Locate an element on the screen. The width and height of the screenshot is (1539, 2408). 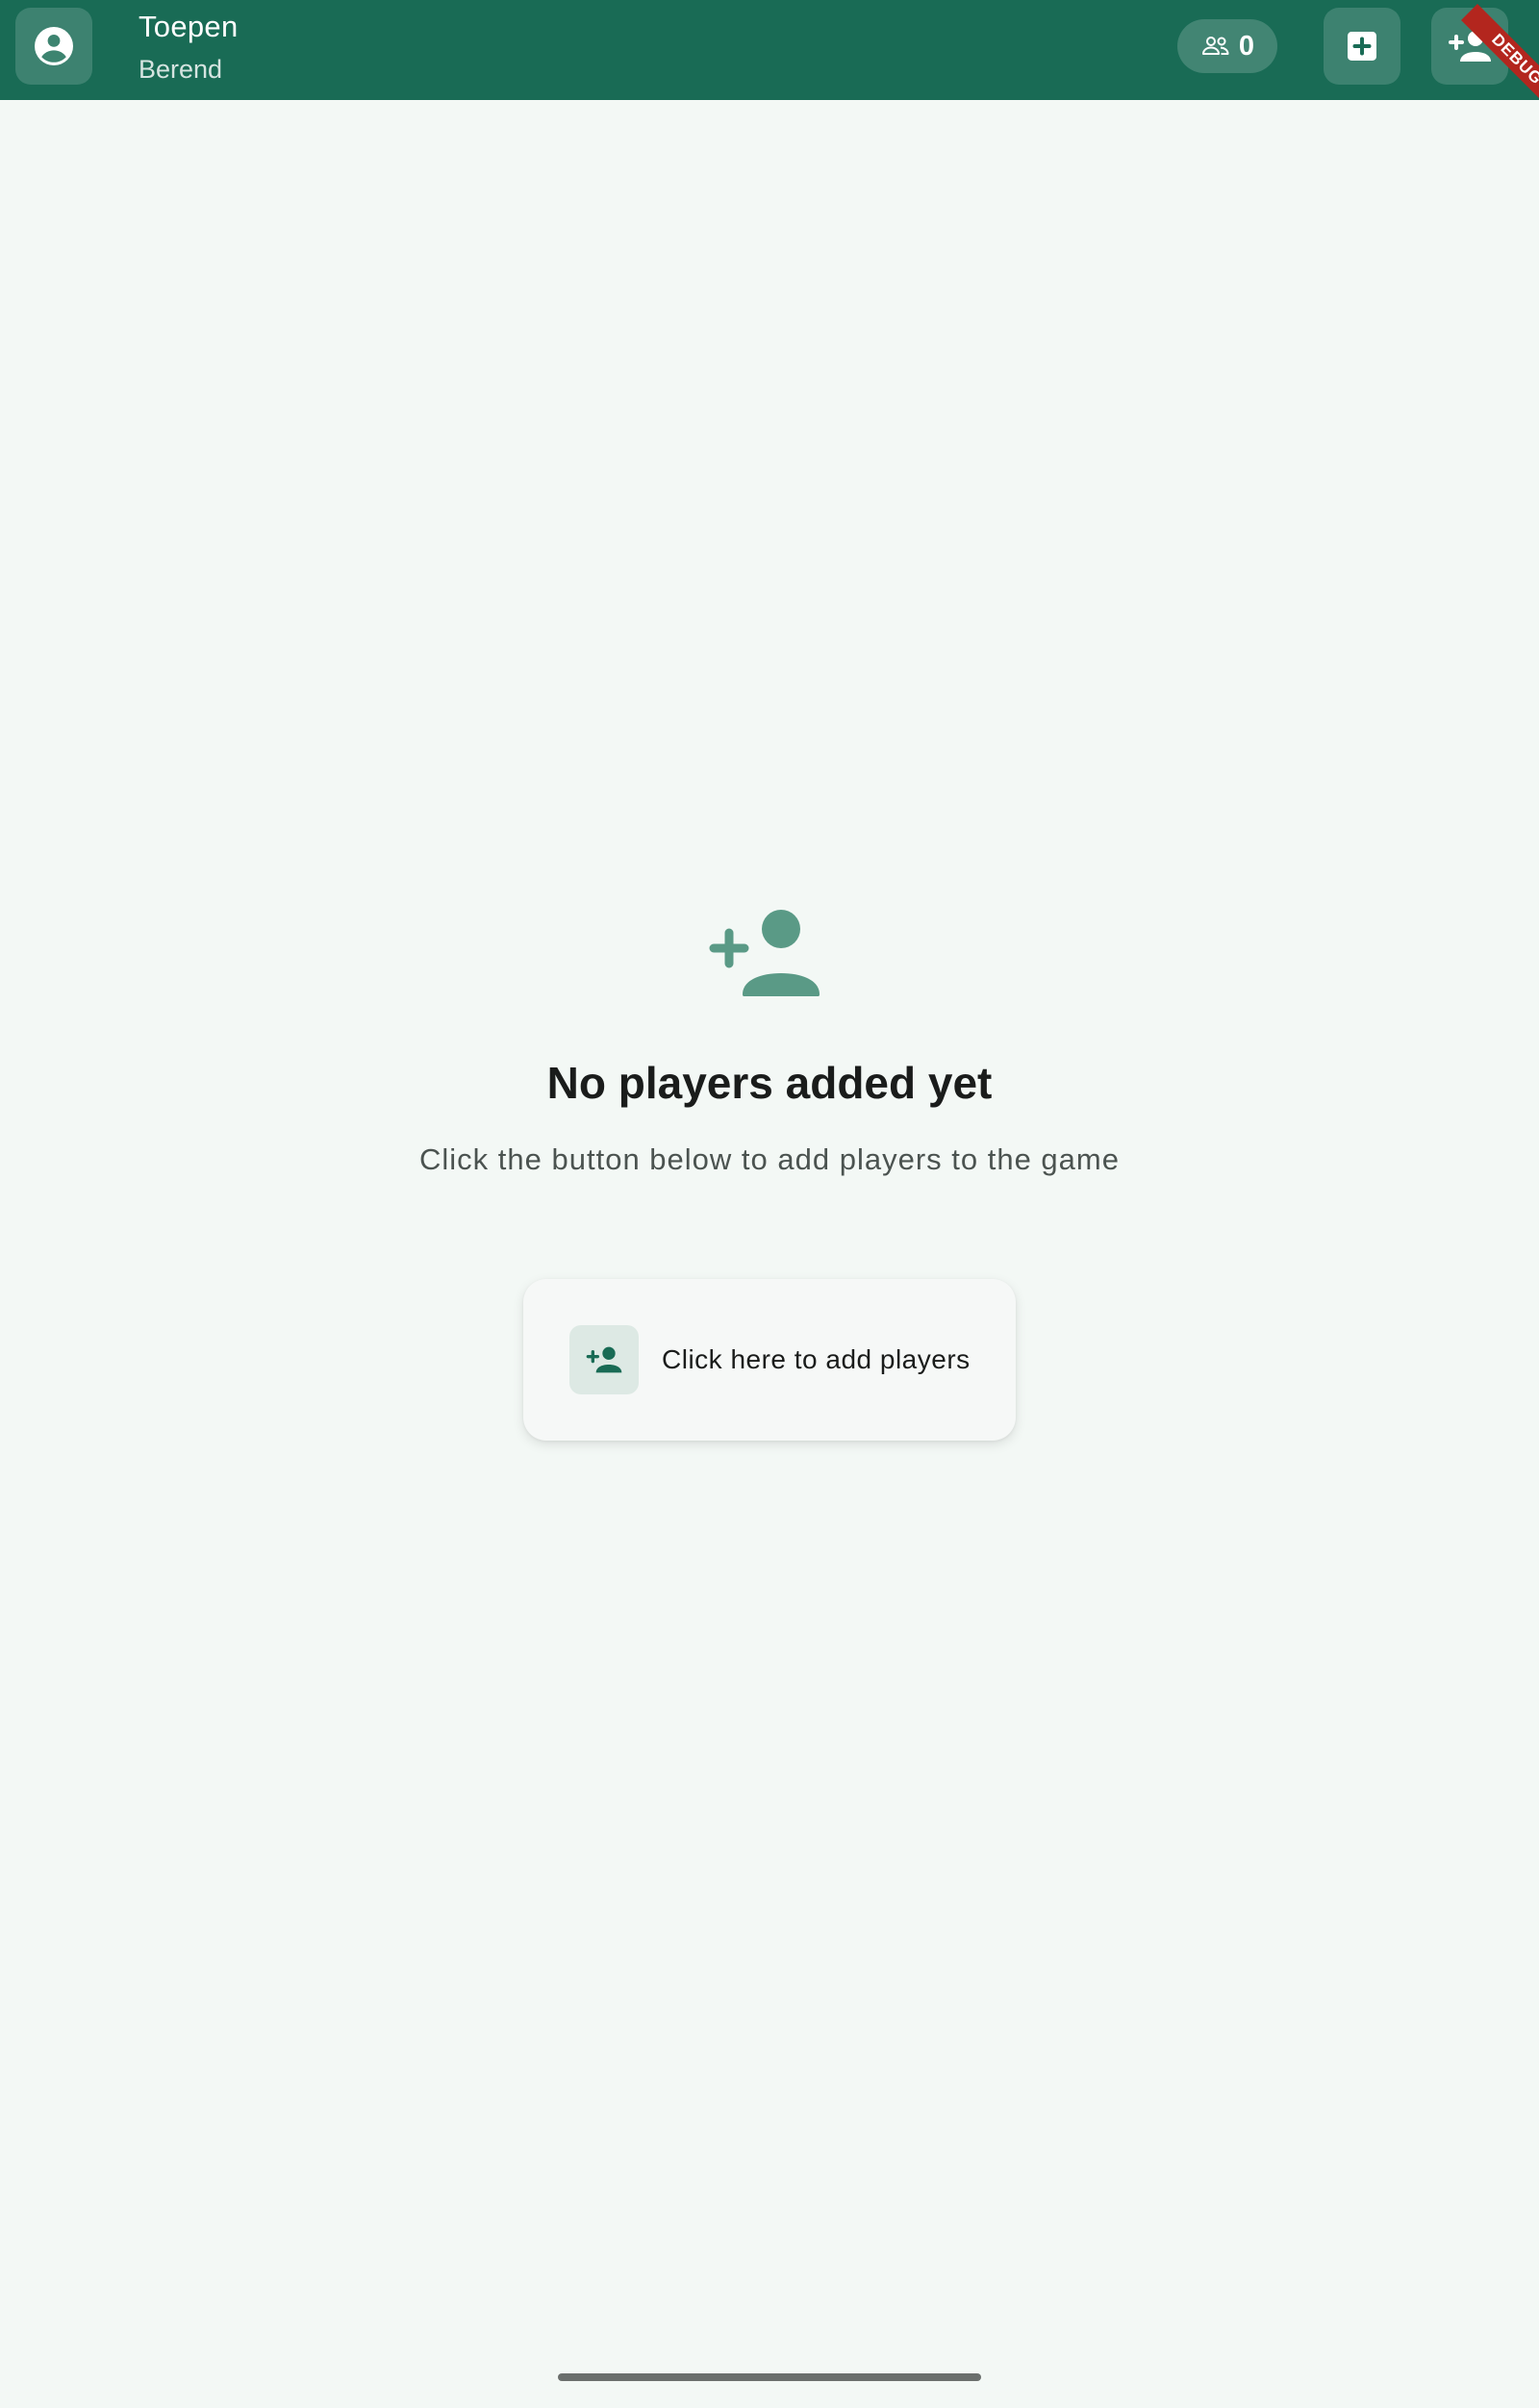
add-players-icon-box is located at coordinates (604, 1359).